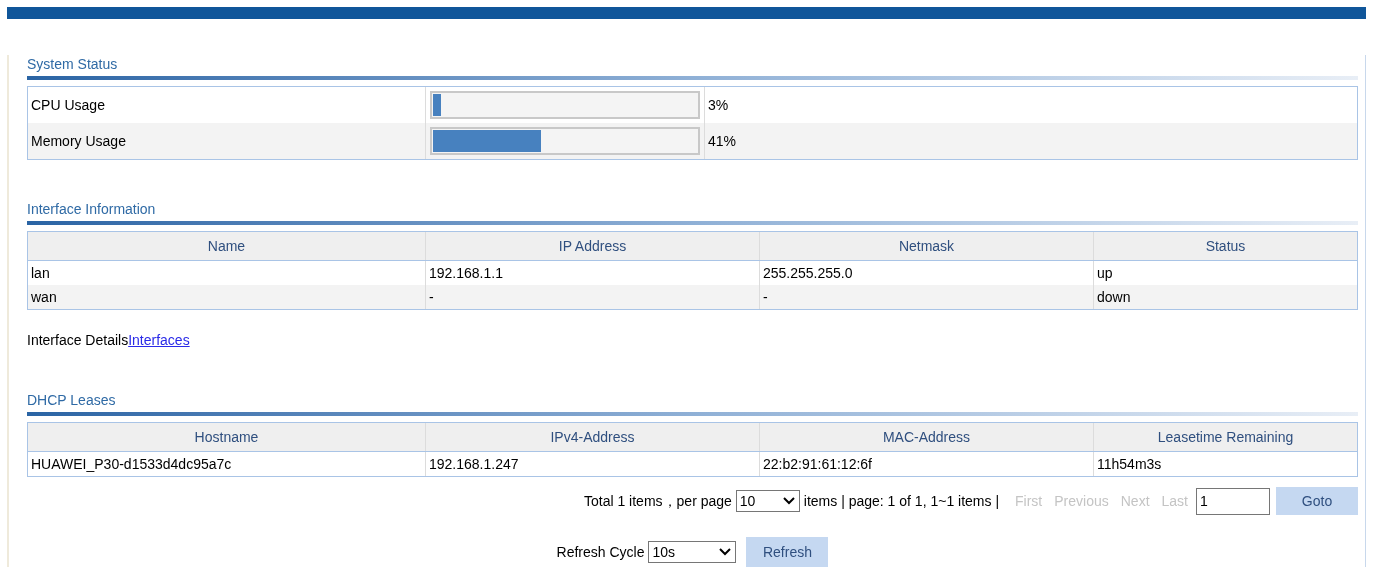 The height and width of the screenshot is (567, 1373). I want to click on interfaces-link: Interfaces, so click(159, 340).